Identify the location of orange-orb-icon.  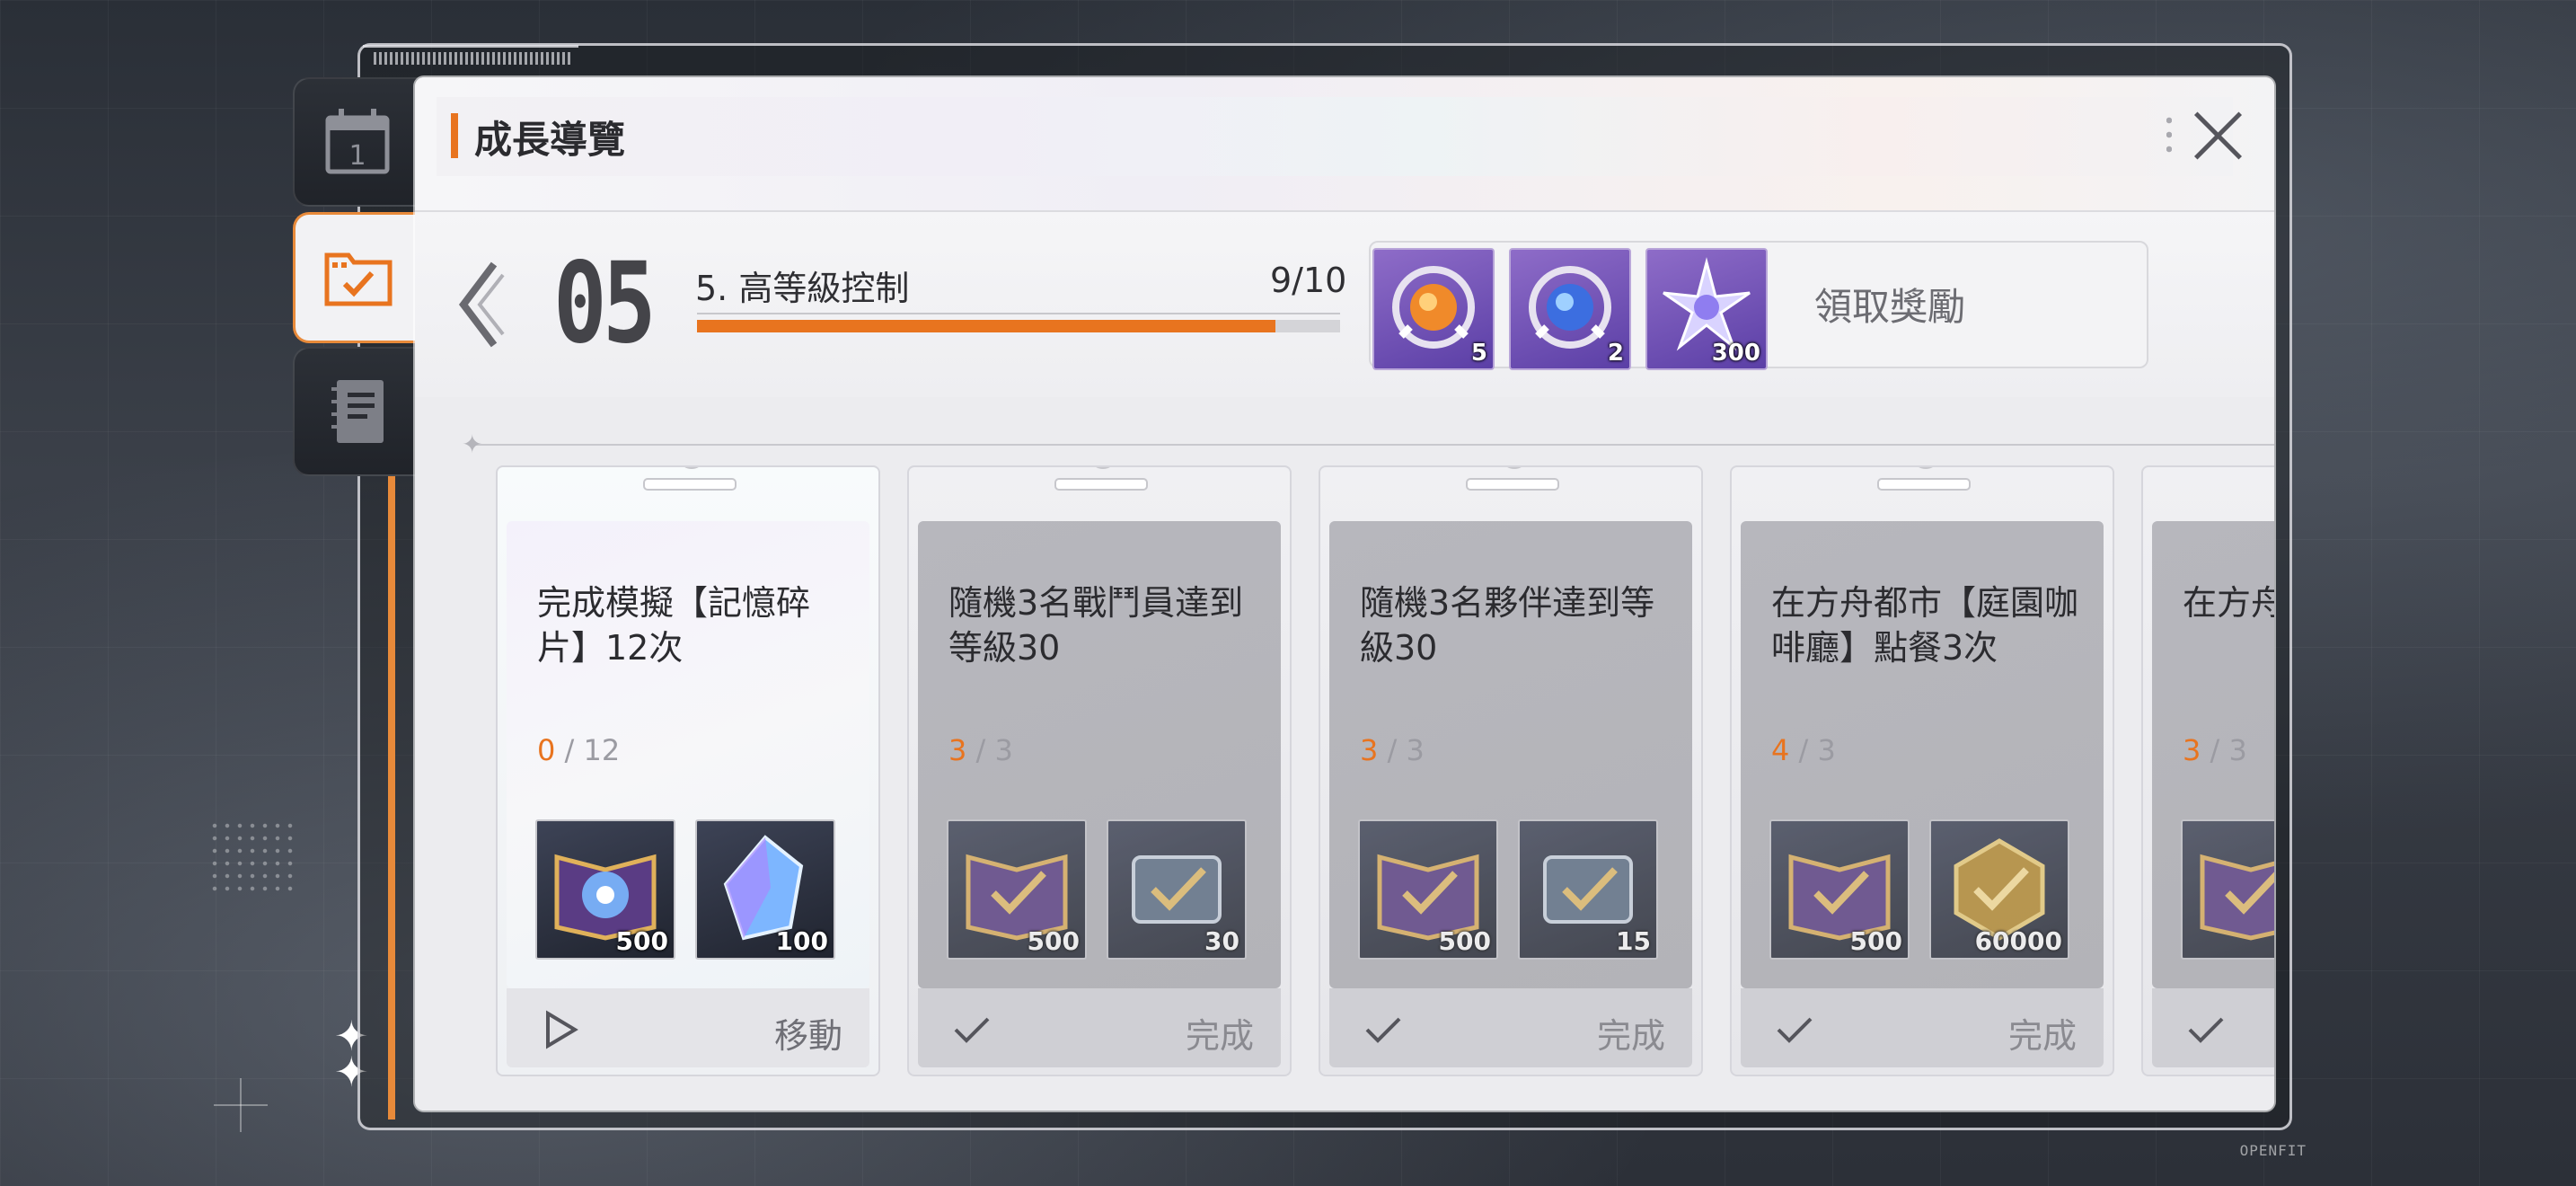
(1433, 307).